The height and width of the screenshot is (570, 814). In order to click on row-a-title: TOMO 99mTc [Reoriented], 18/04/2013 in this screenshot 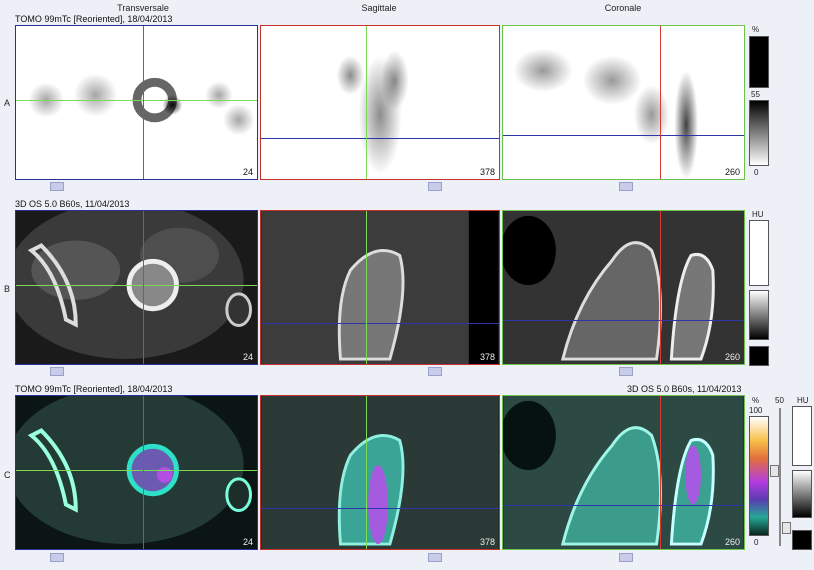, I will do `click(94, 19)`.